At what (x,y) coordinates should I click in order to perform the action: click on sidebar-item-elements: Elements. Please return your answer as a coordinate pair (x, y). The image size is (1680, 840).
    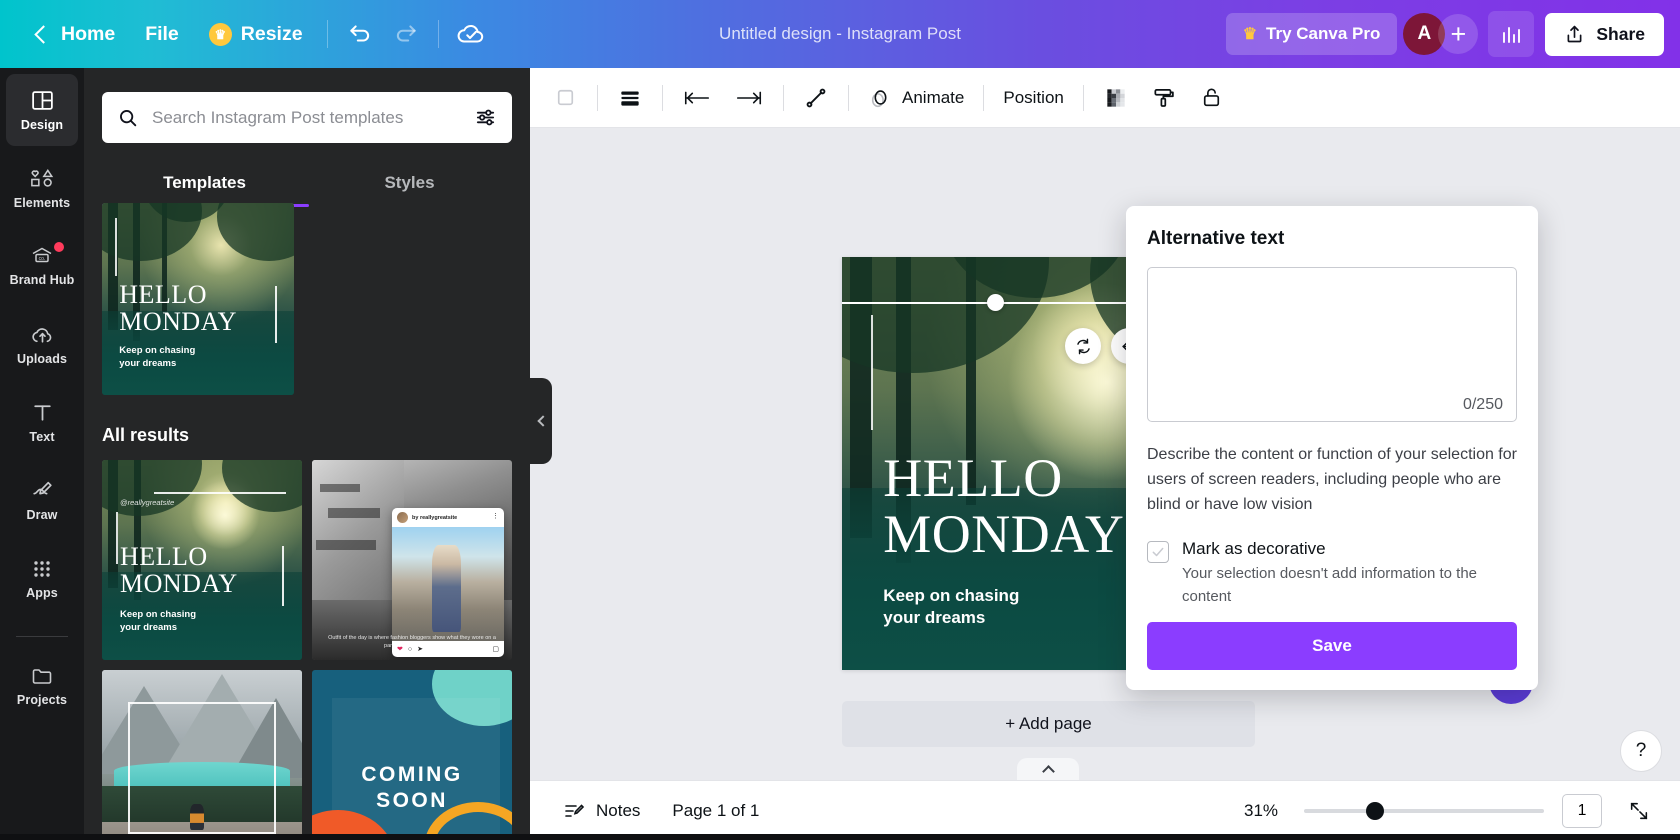
    Looking at the image, I should click on (42, 188).